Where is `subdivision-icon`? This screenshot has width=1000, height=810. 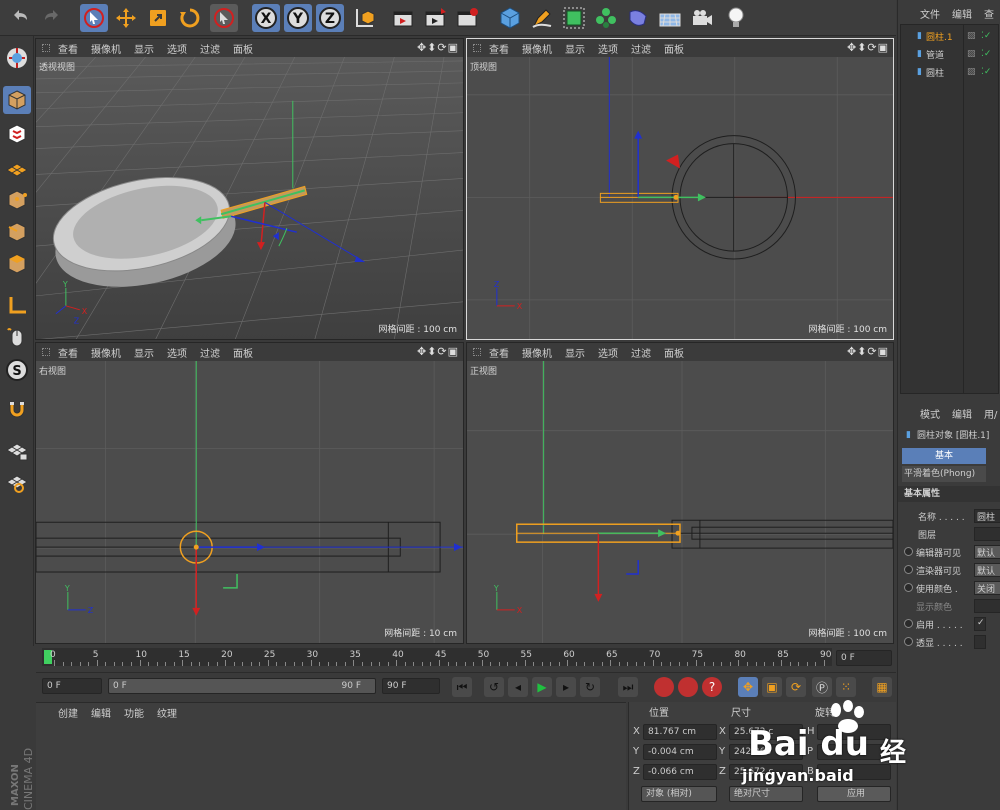
subdivision-icon is located at coordinates (574, 18).